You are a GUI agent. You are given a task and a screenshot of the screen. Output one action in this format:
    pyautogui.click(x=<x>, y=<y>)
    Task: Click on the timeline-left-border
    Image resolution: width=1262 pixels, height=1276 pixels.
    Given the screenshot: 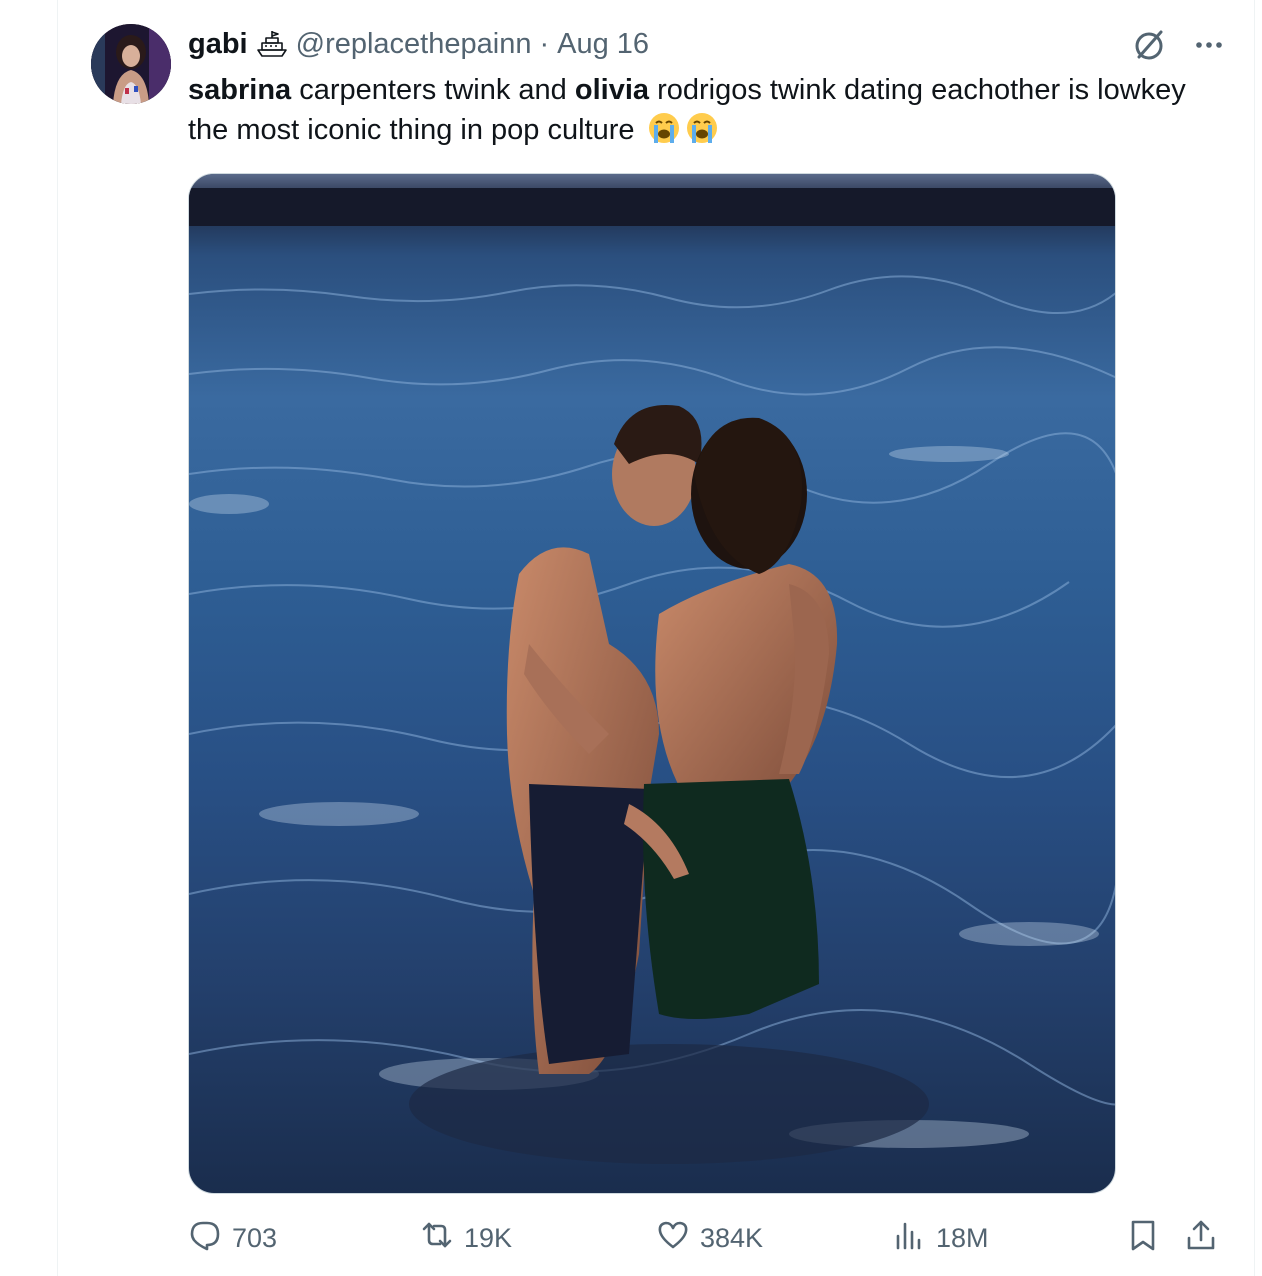 What is the action you would take?
    pyautogui.click(x=57, y=638)
    